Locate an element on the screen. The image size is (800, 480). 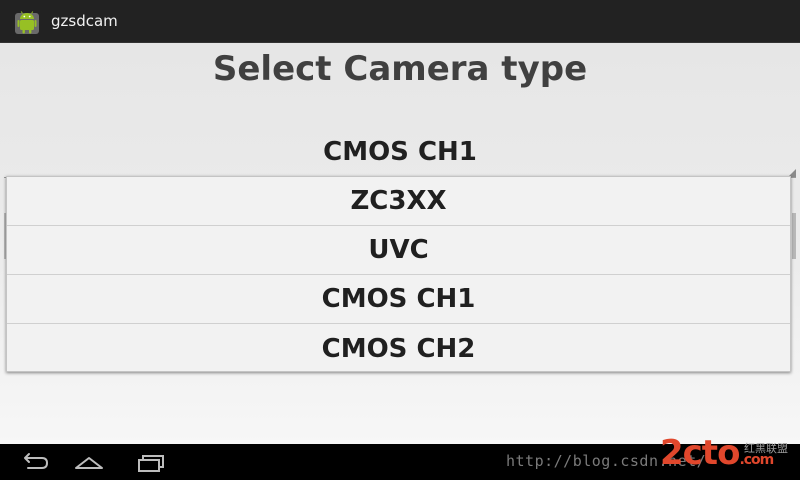
recent-apps-icon is located at coordinates (151, 463).